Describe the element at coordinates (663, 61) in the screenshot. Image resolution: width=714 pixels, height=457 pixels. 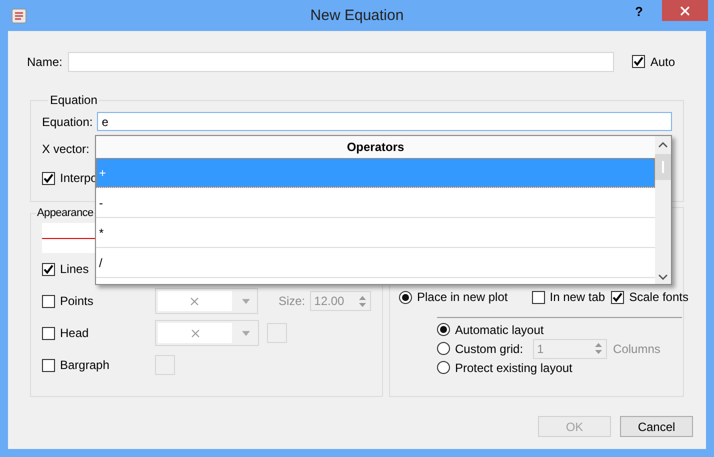
I see `checkbox-label: Auto` at that location.